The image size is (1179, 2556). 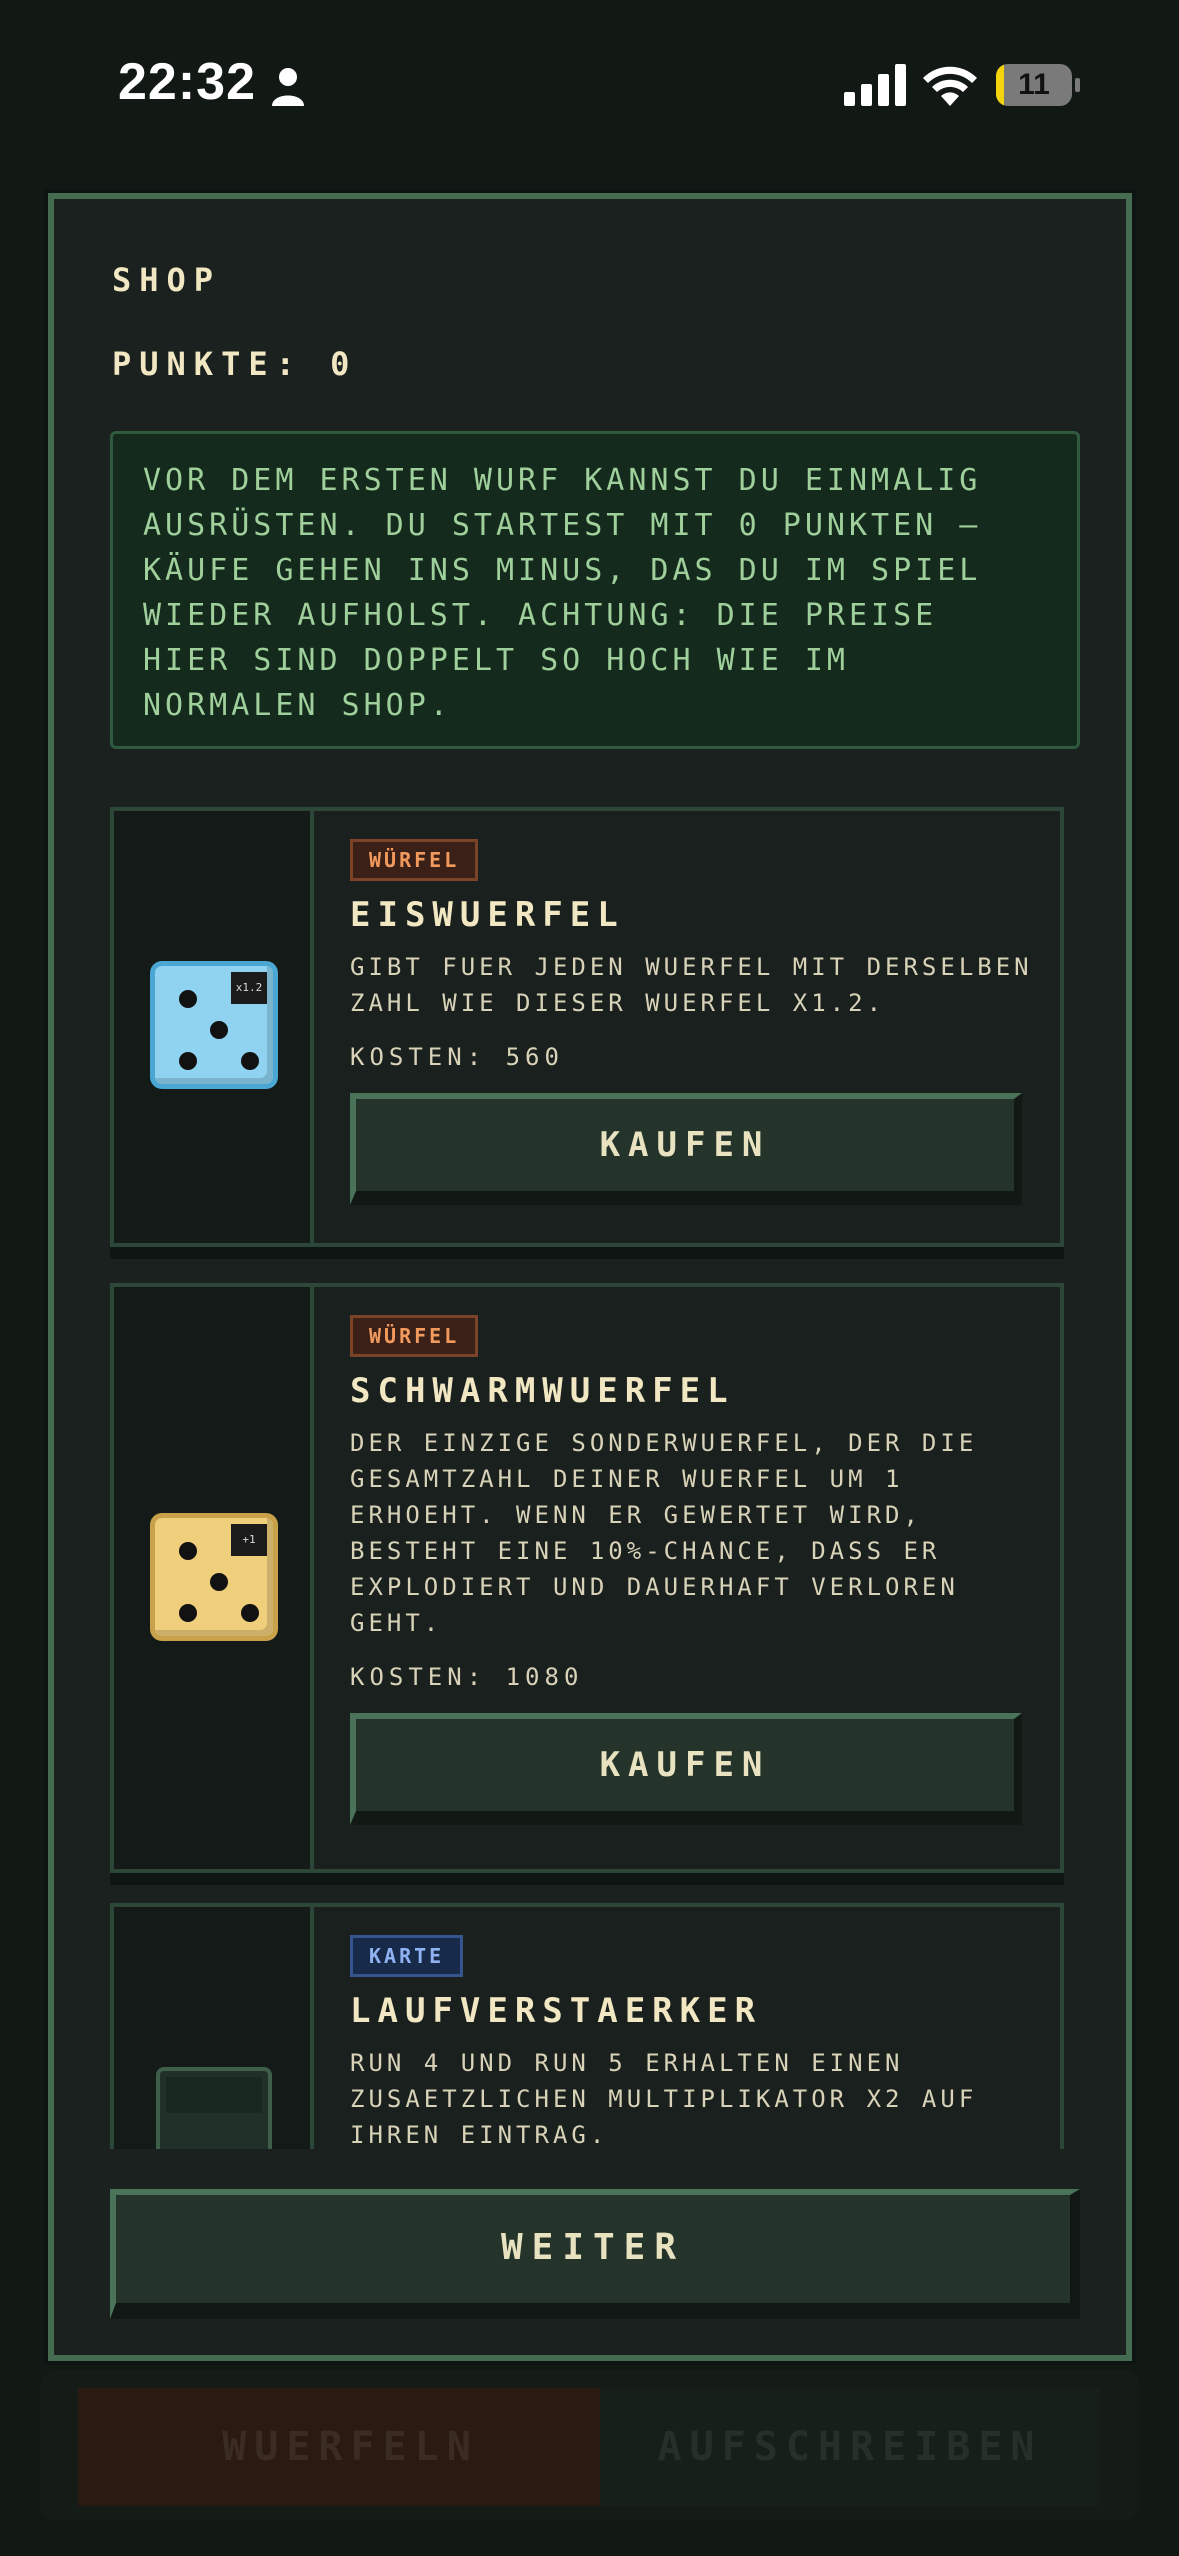 I want to click on background-action-bar: WUERFELN AUFSCHREIBEN, so click(x=590, y=2445).